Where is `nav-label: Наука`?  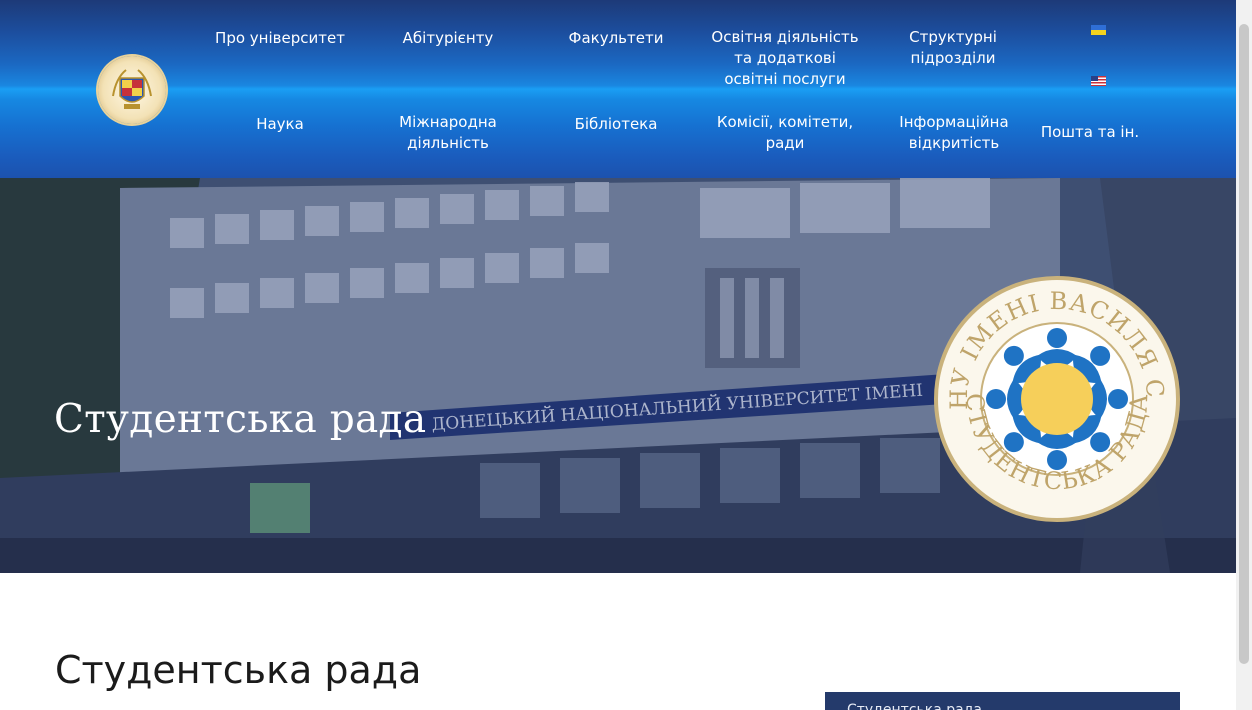
nav-label: Наука is located at coordinates (280, 124).